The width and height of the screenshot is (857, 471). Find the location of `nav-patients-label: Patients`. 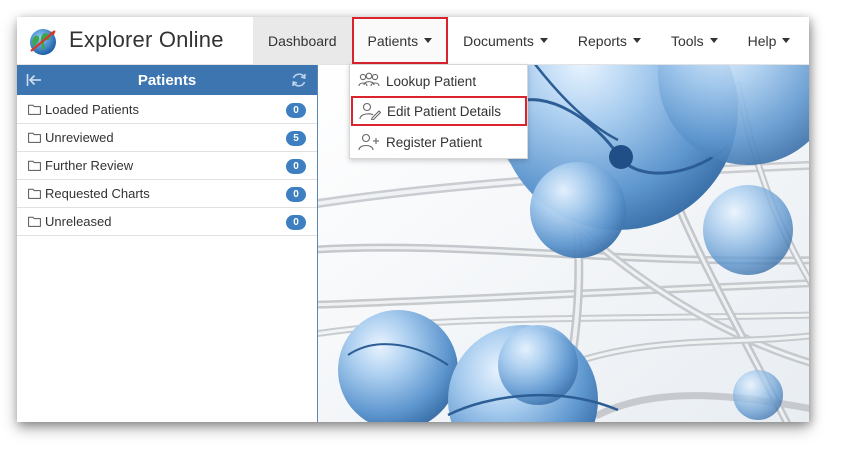

nav-patients-label: Patients is located at coordinates (393, 40).